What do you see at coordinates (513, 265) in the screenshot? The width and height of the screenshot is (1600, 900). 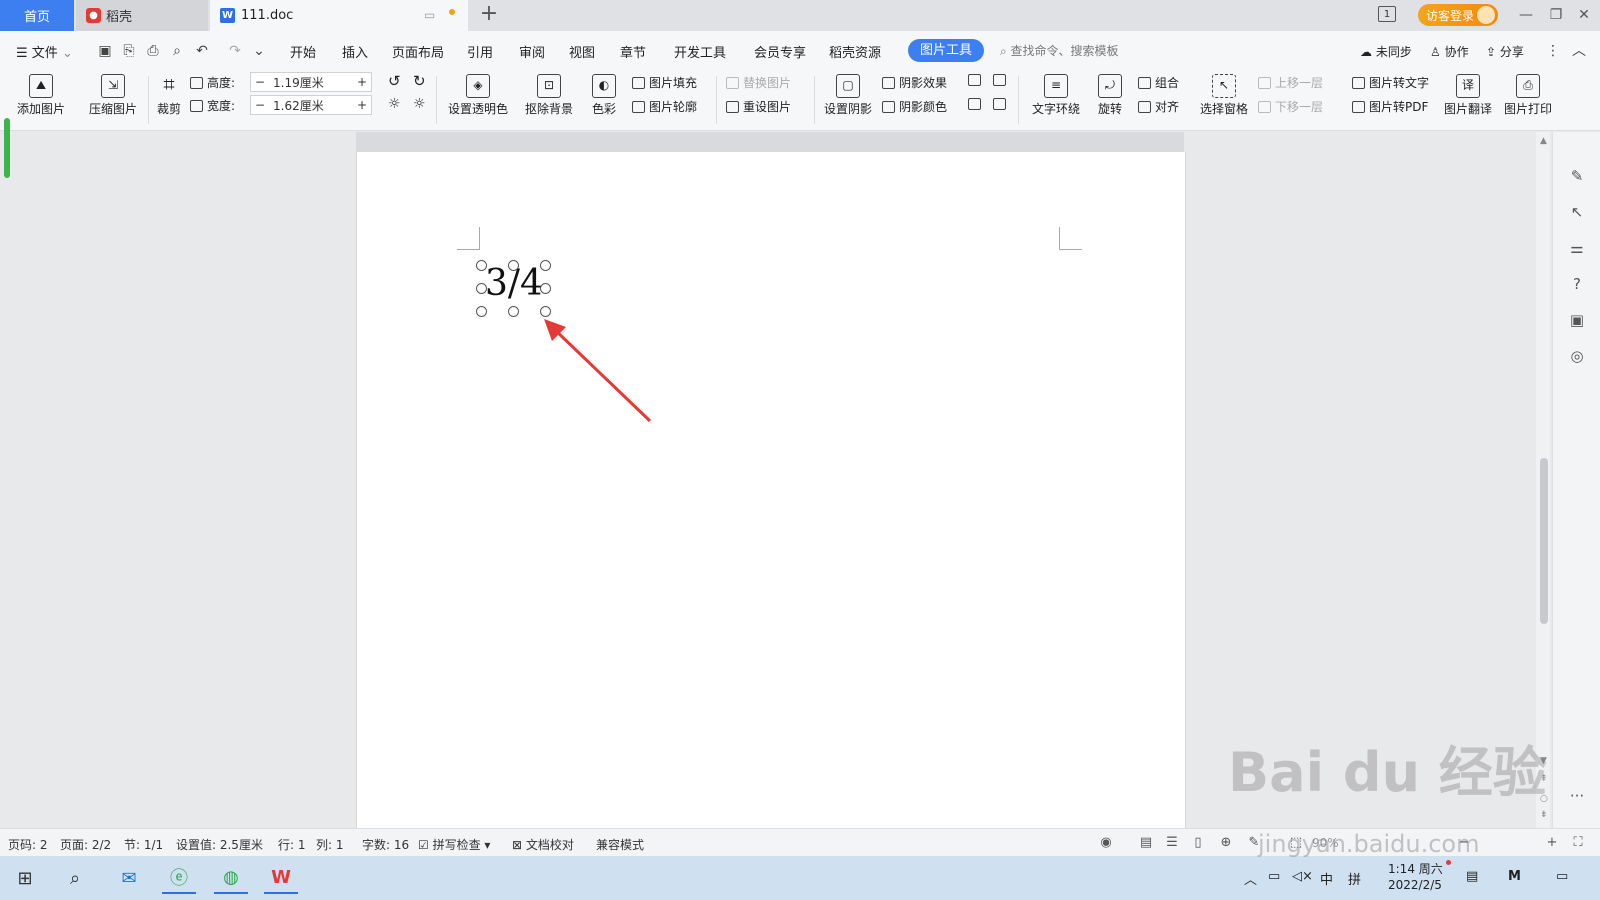 I see `resize-handle-top` at bounding box center [513, 265].